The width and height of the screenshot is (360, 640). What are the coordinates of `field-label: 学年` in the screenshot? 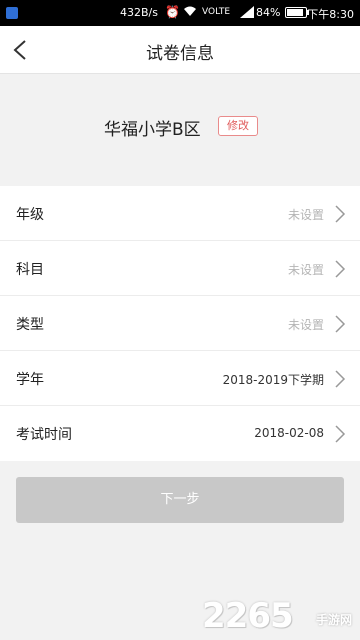 It's located at (30, 380).